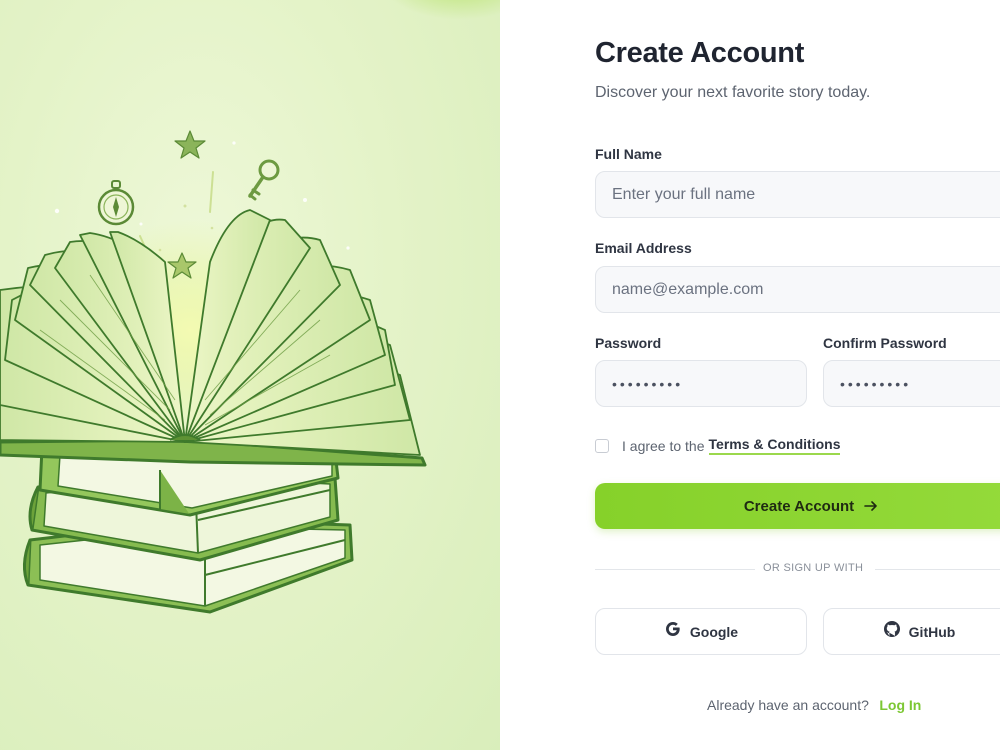 This screenshot has height=750, width=1000. What do you see at coordinates (116, 203) in the screenshot?
I see `compass-icon` at bounding box center [116, 203].